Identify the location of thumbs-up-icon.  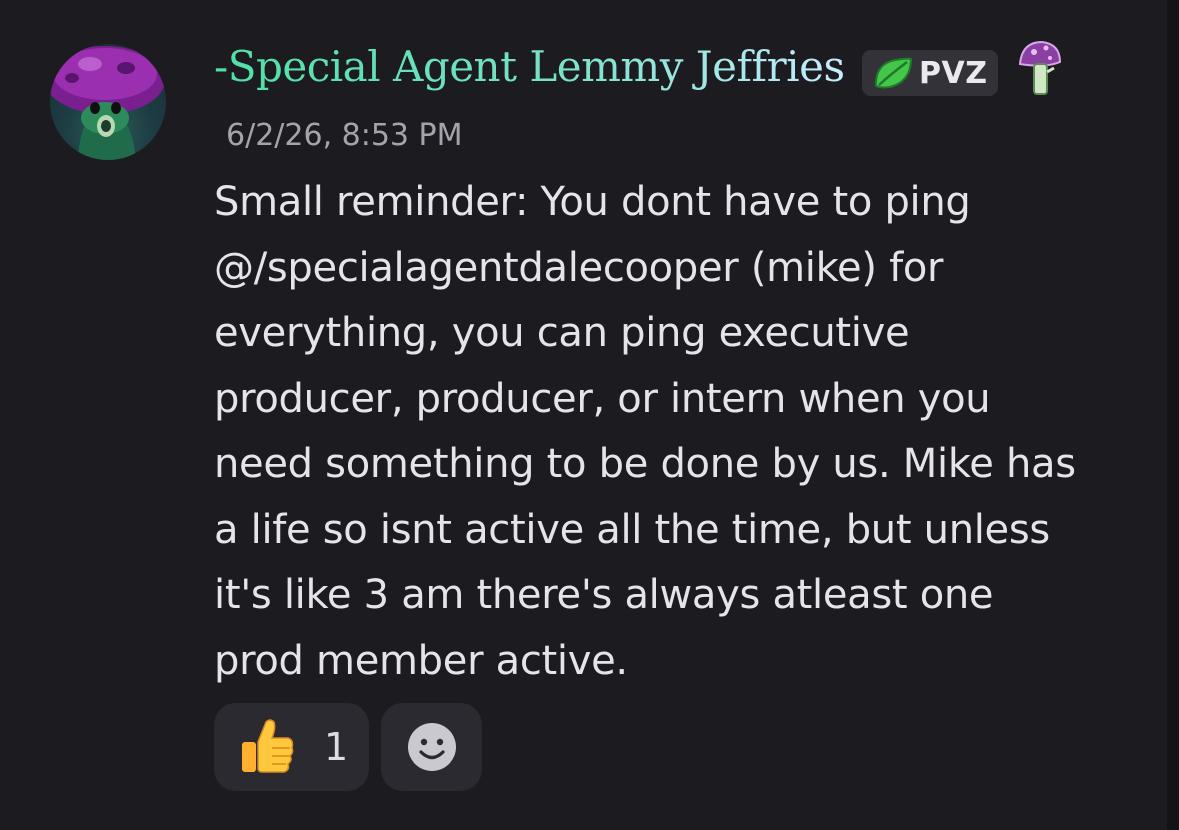
(268, 746).